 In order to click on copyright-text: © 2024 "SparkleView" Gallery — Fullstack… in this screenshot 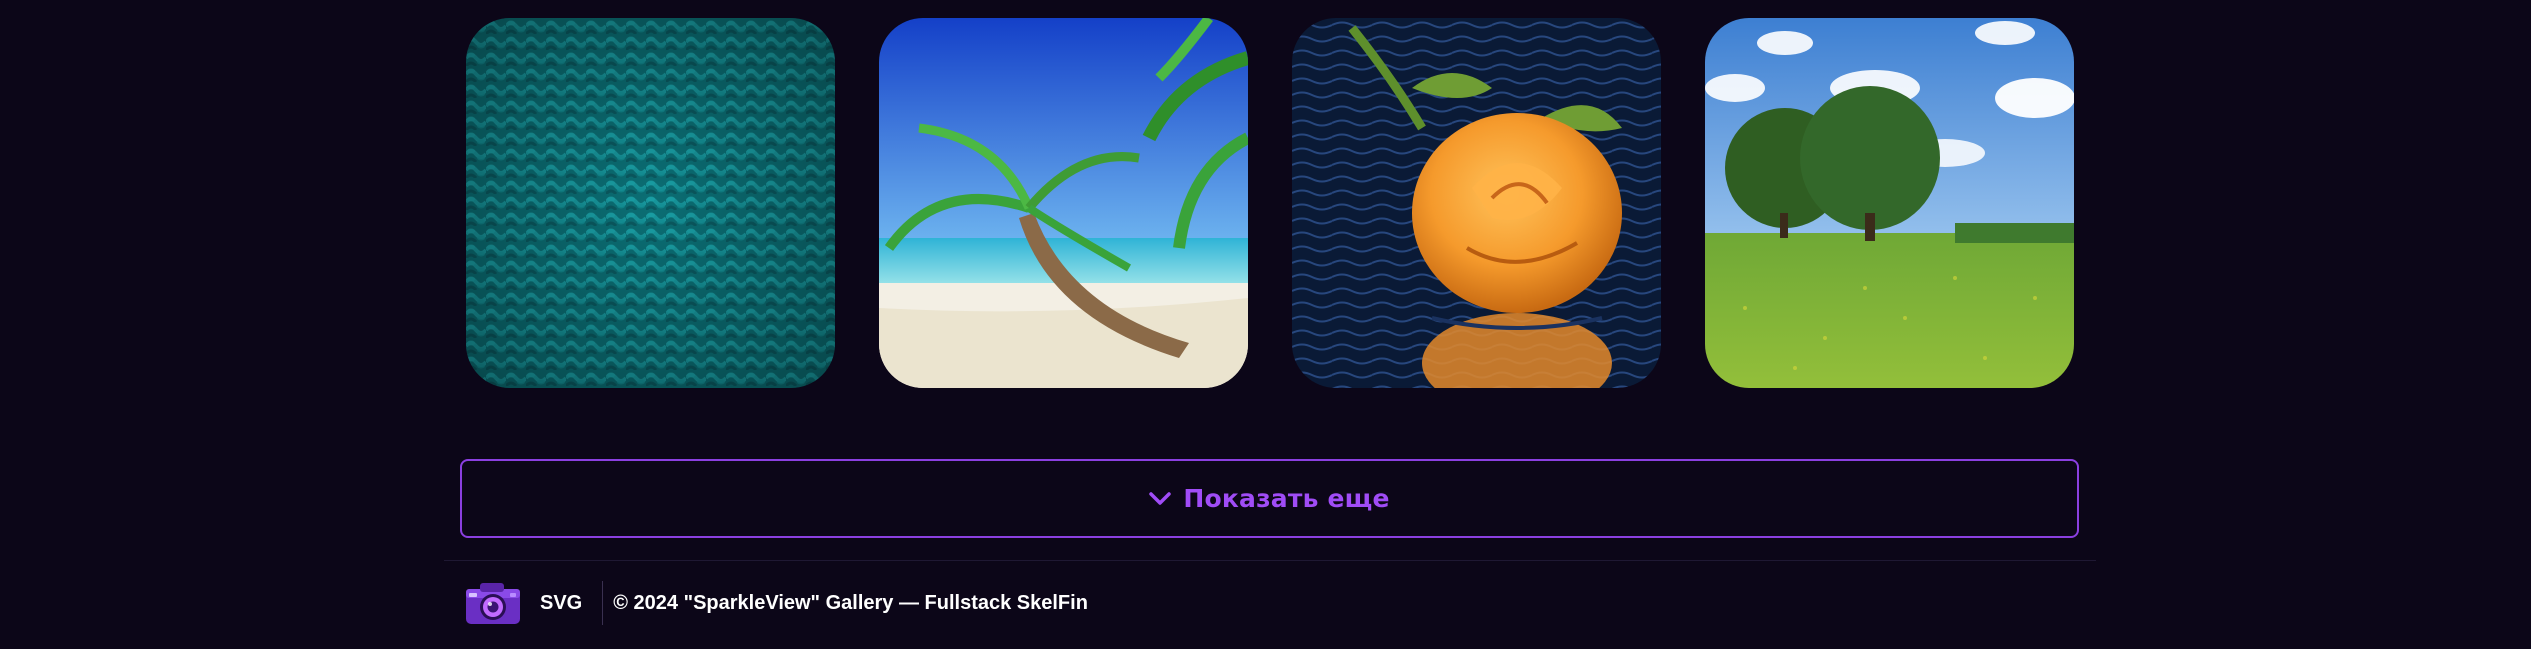, I will do `click(850, 602)`.